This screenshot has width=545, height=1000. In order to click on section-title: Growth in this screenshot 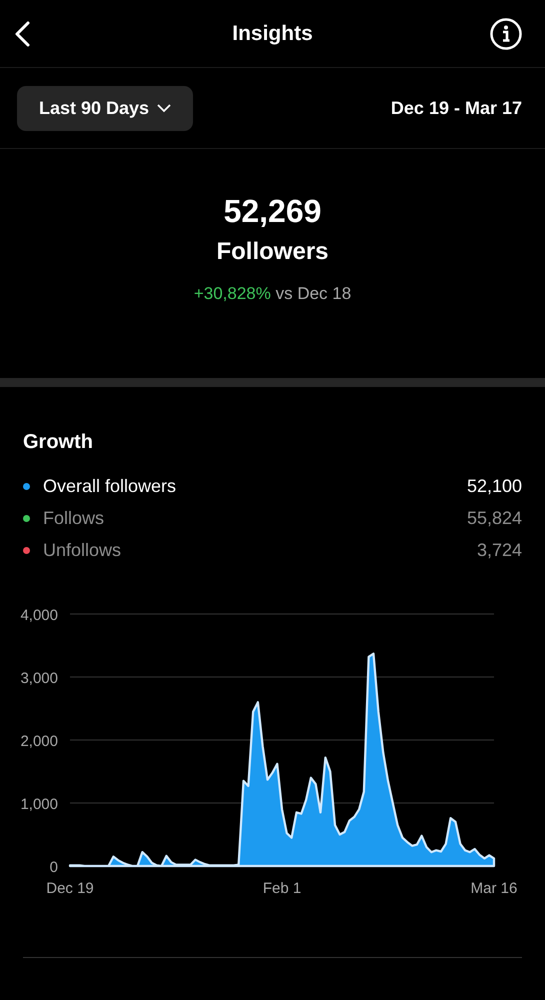, I will do `click(58, 442)`.